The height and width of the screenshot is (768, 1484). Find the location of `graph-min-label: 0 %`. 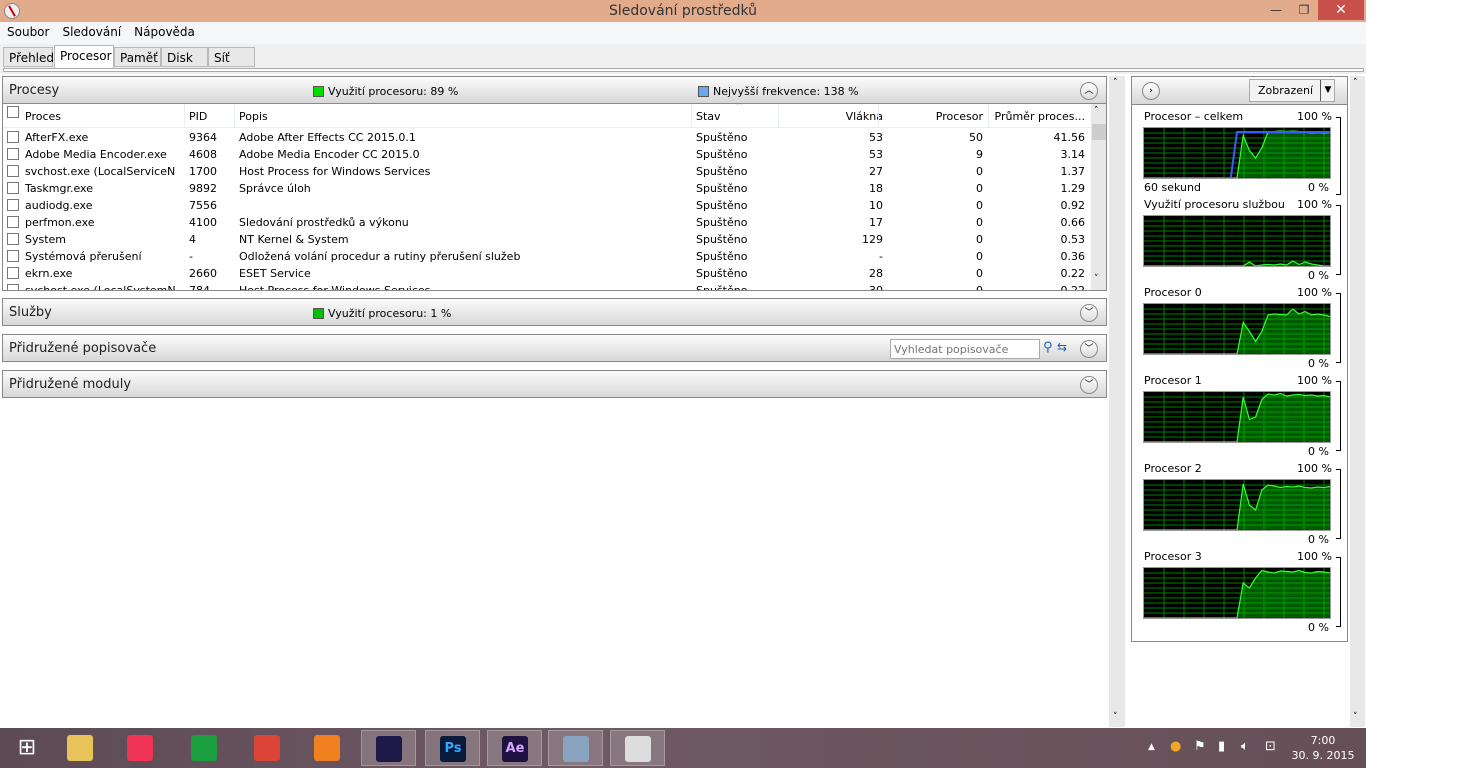

graph-min-label: 0 % is located at coordinates (1318, 363).